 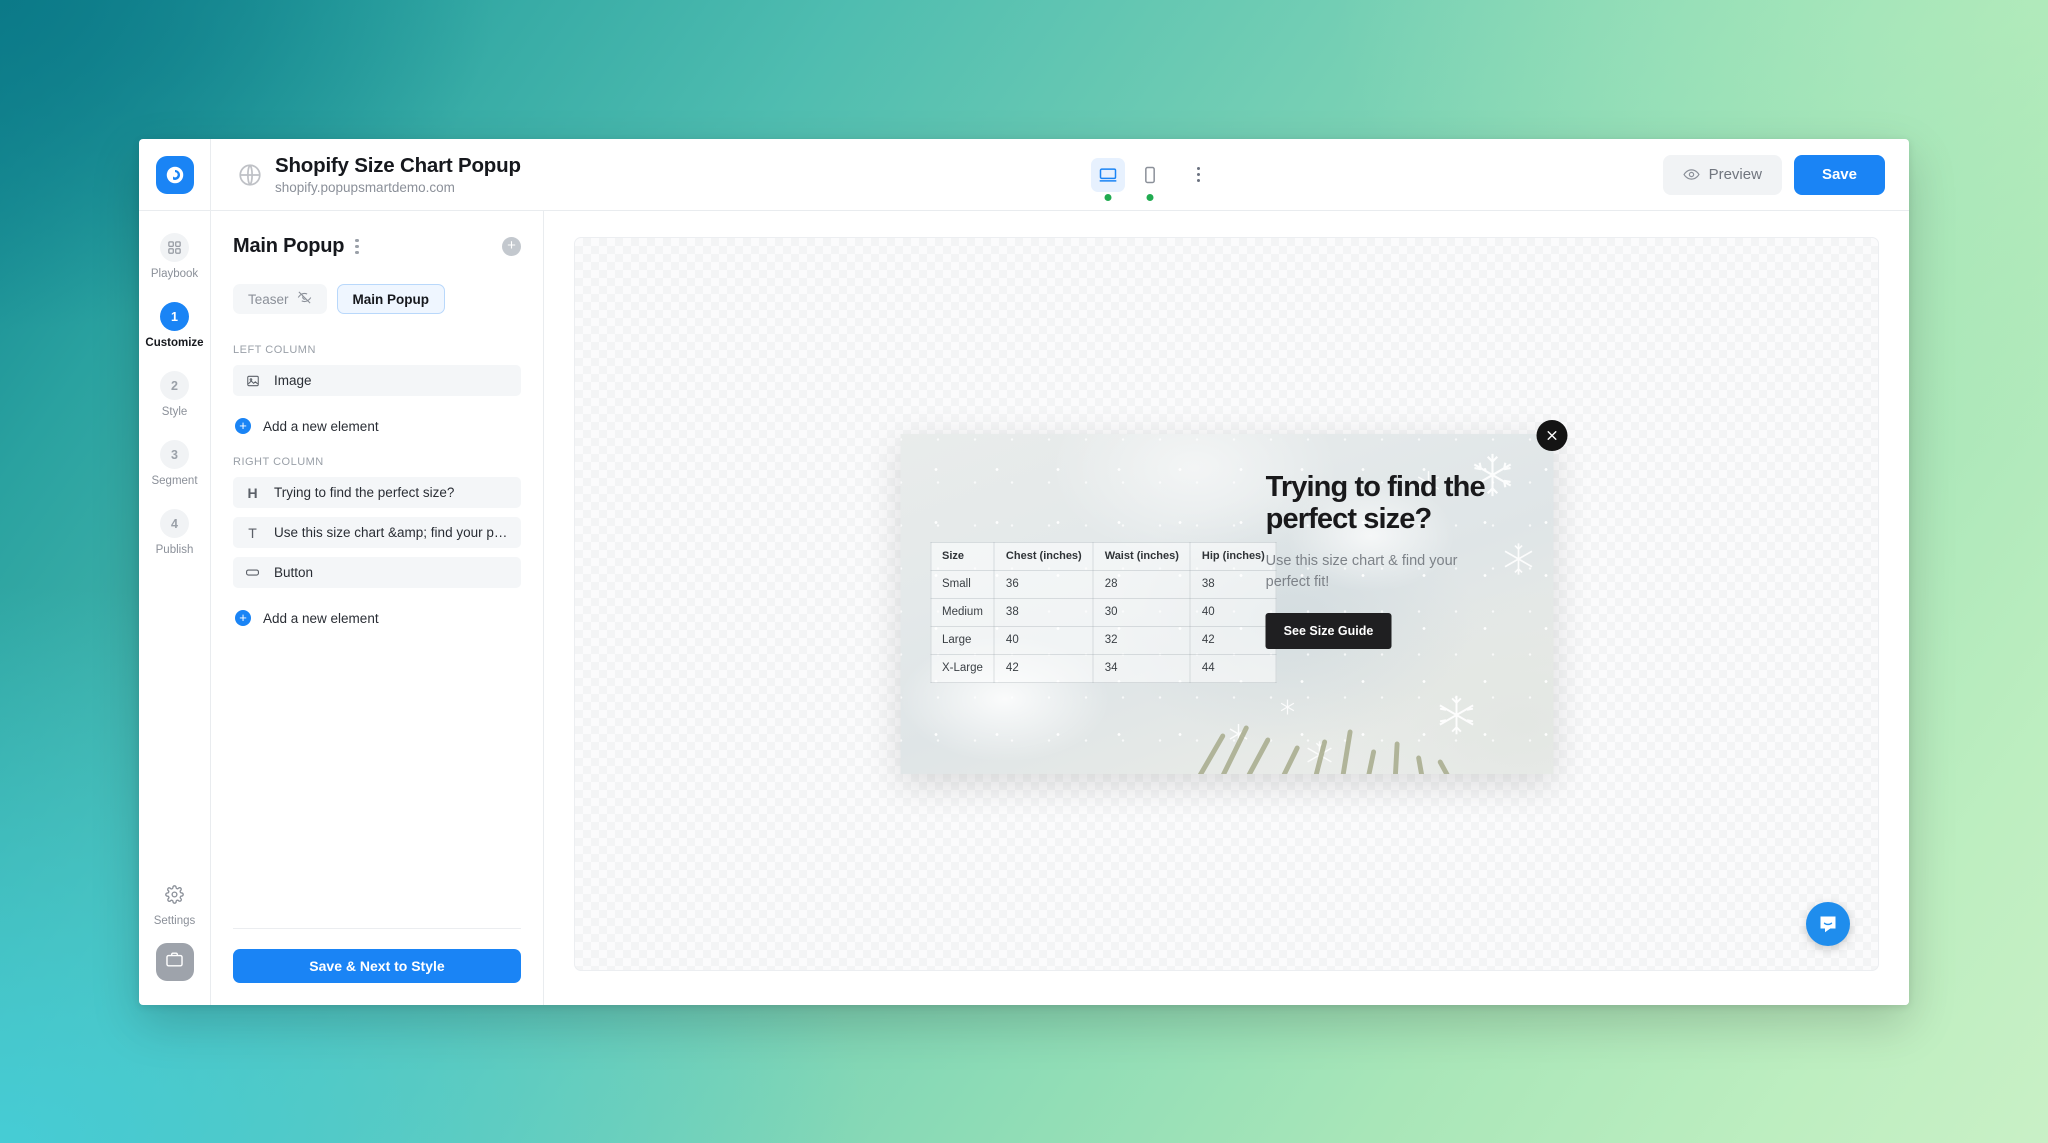 What do you see at coordinates (377, 380) in the screenshot?
I see `element-row-image: Image` at bounding box center [377, 380].